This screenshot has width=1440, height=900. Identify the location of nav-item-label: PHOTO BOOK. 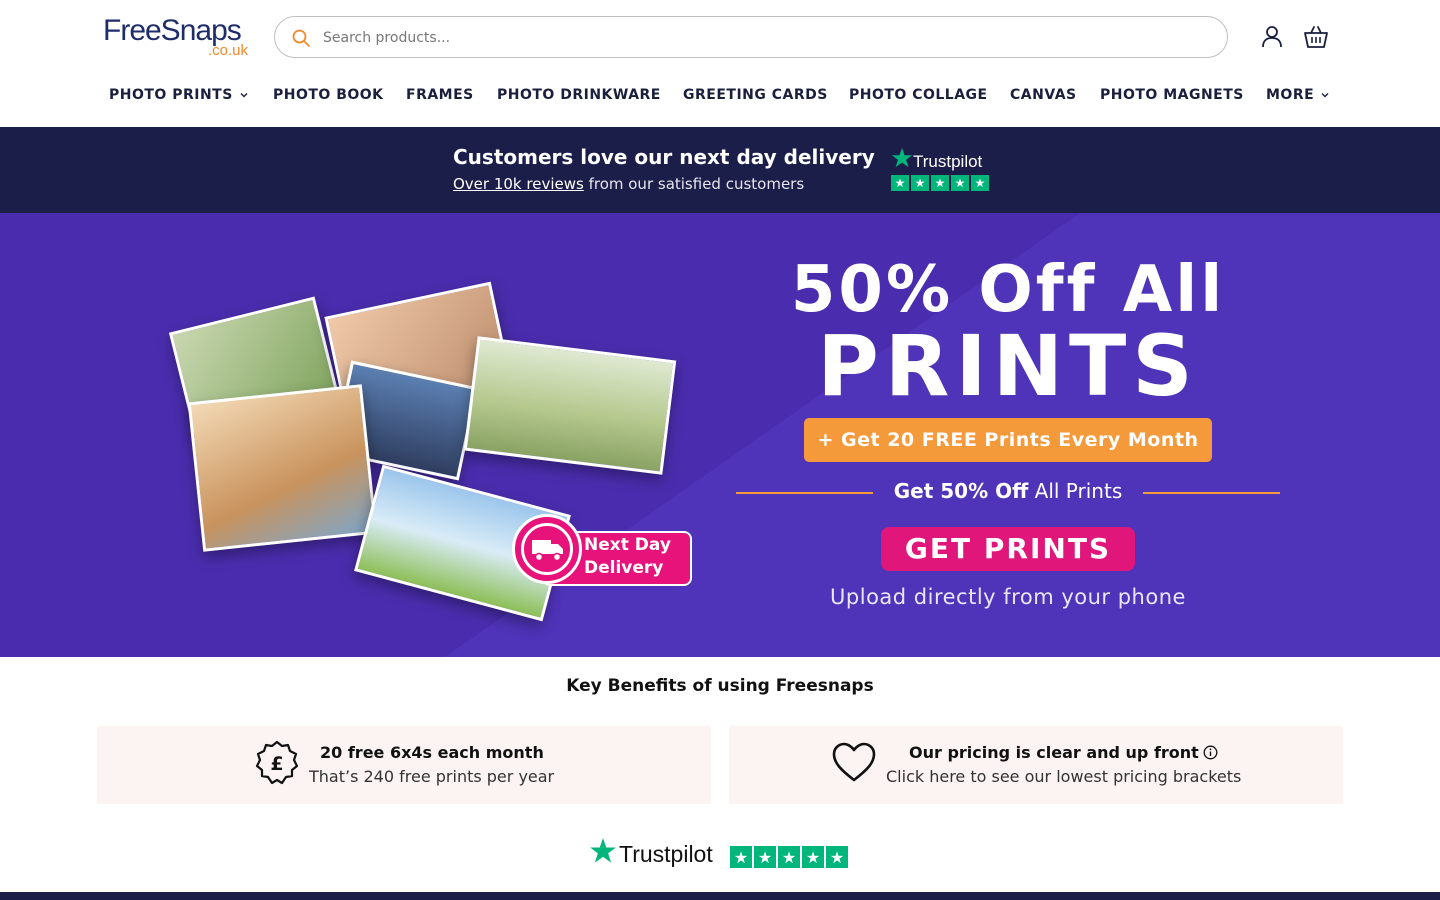
(328, 95).